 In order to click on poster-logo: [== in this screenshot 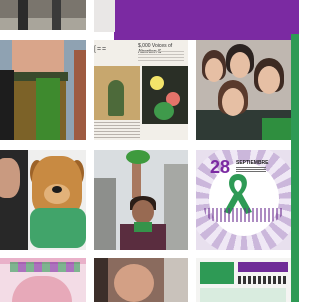, I will do `click(101, 49)`.